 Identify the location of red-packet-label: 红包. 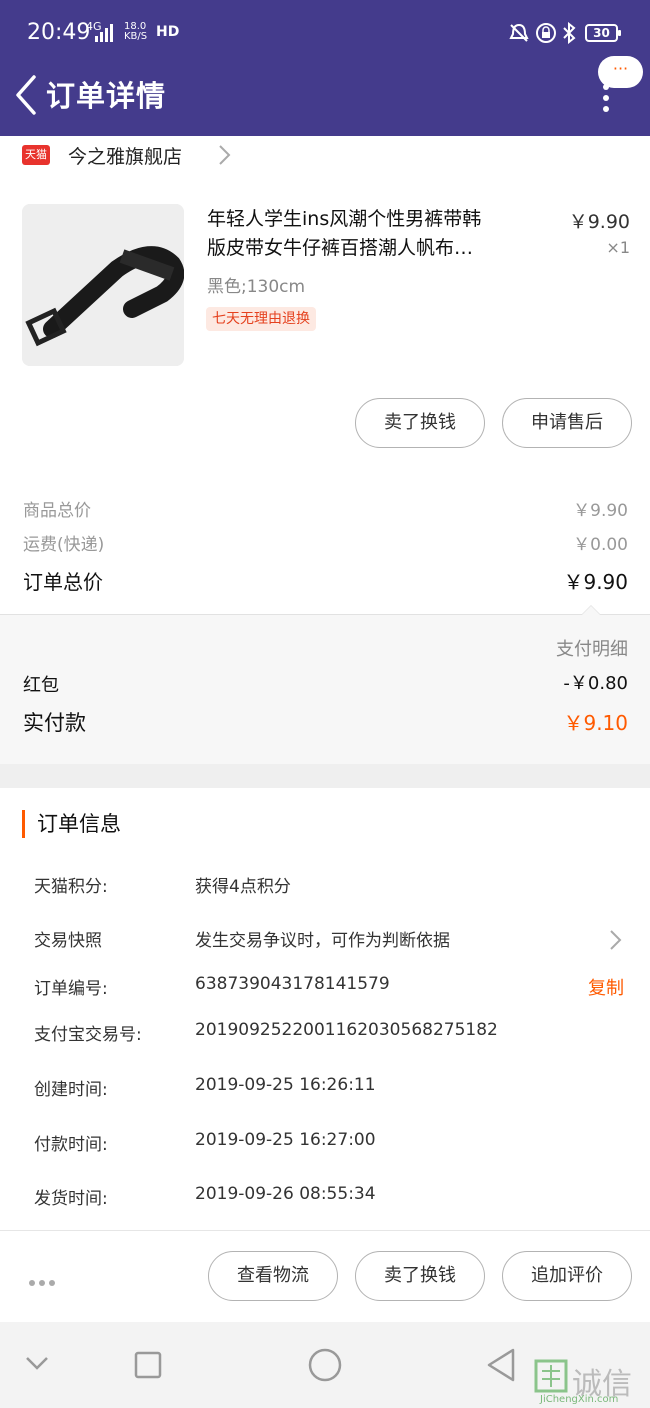
(41, 685).